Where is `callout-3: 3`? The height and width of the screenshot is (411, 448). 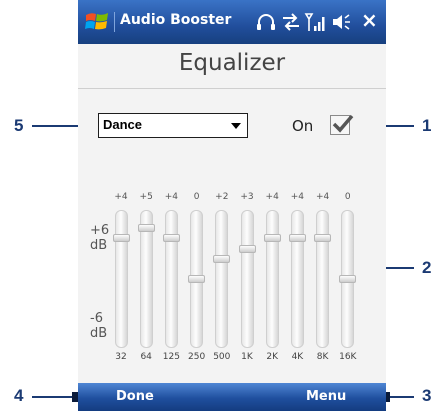
callout-3: 3 is located at coordinates (427, 395).